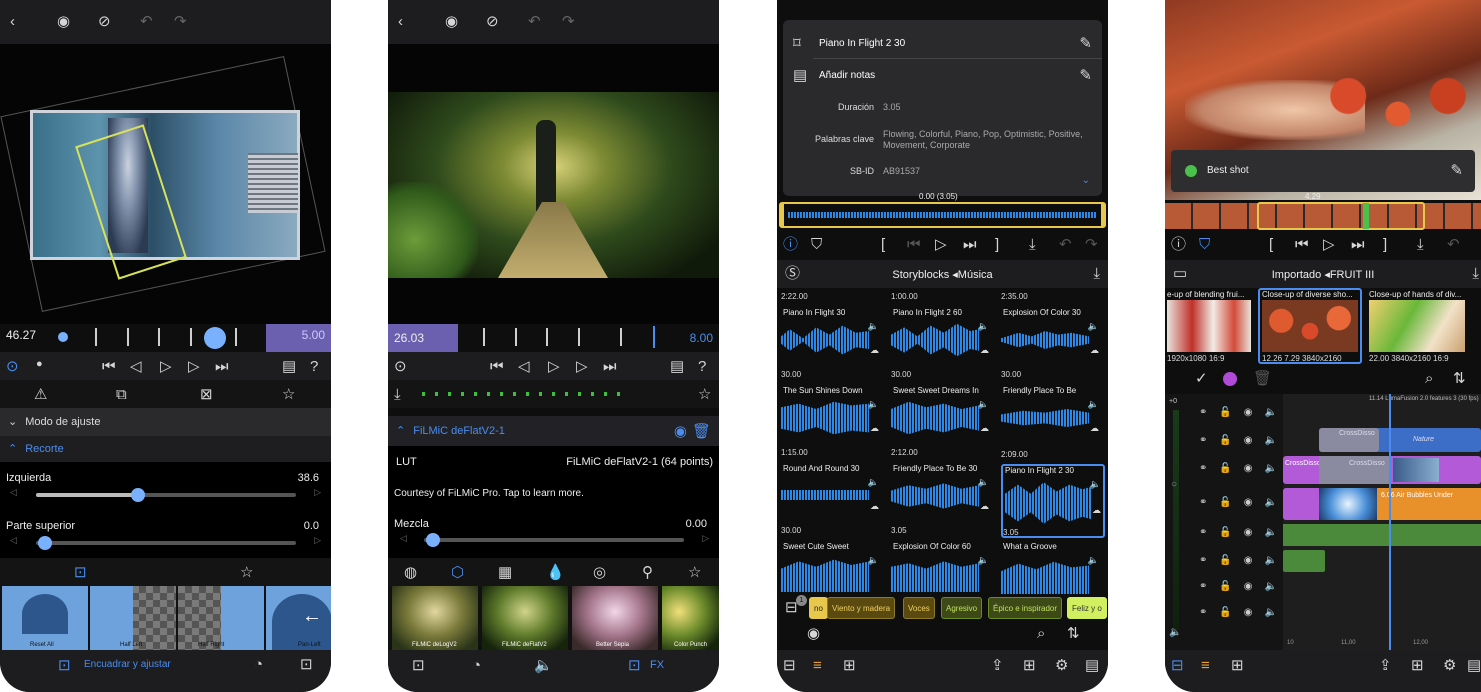  What do you see at coordinates (13, 540) in the screenshot?
I see `top-decrement-icon: ◁` at bounding box center [13, 540].